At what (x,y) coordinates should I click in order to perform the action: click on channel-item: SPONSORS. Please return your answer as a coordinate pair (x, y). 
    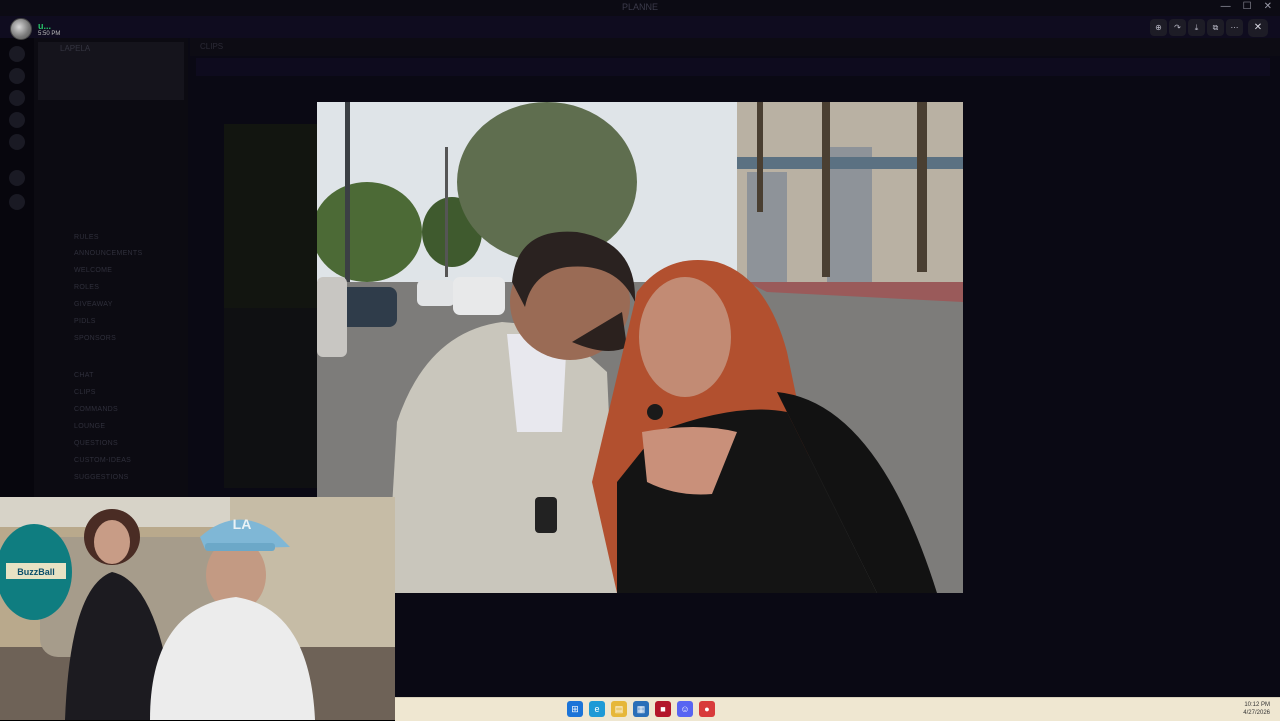
    Looking at the image, I should click on (95, 338).